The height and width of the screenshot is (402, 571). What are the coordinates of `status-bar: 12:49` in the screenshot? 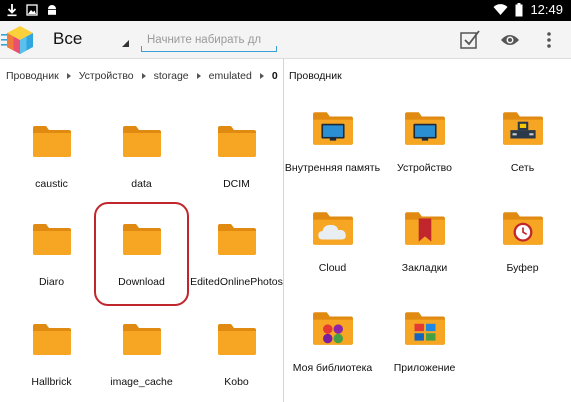 It's located at (285, 10).